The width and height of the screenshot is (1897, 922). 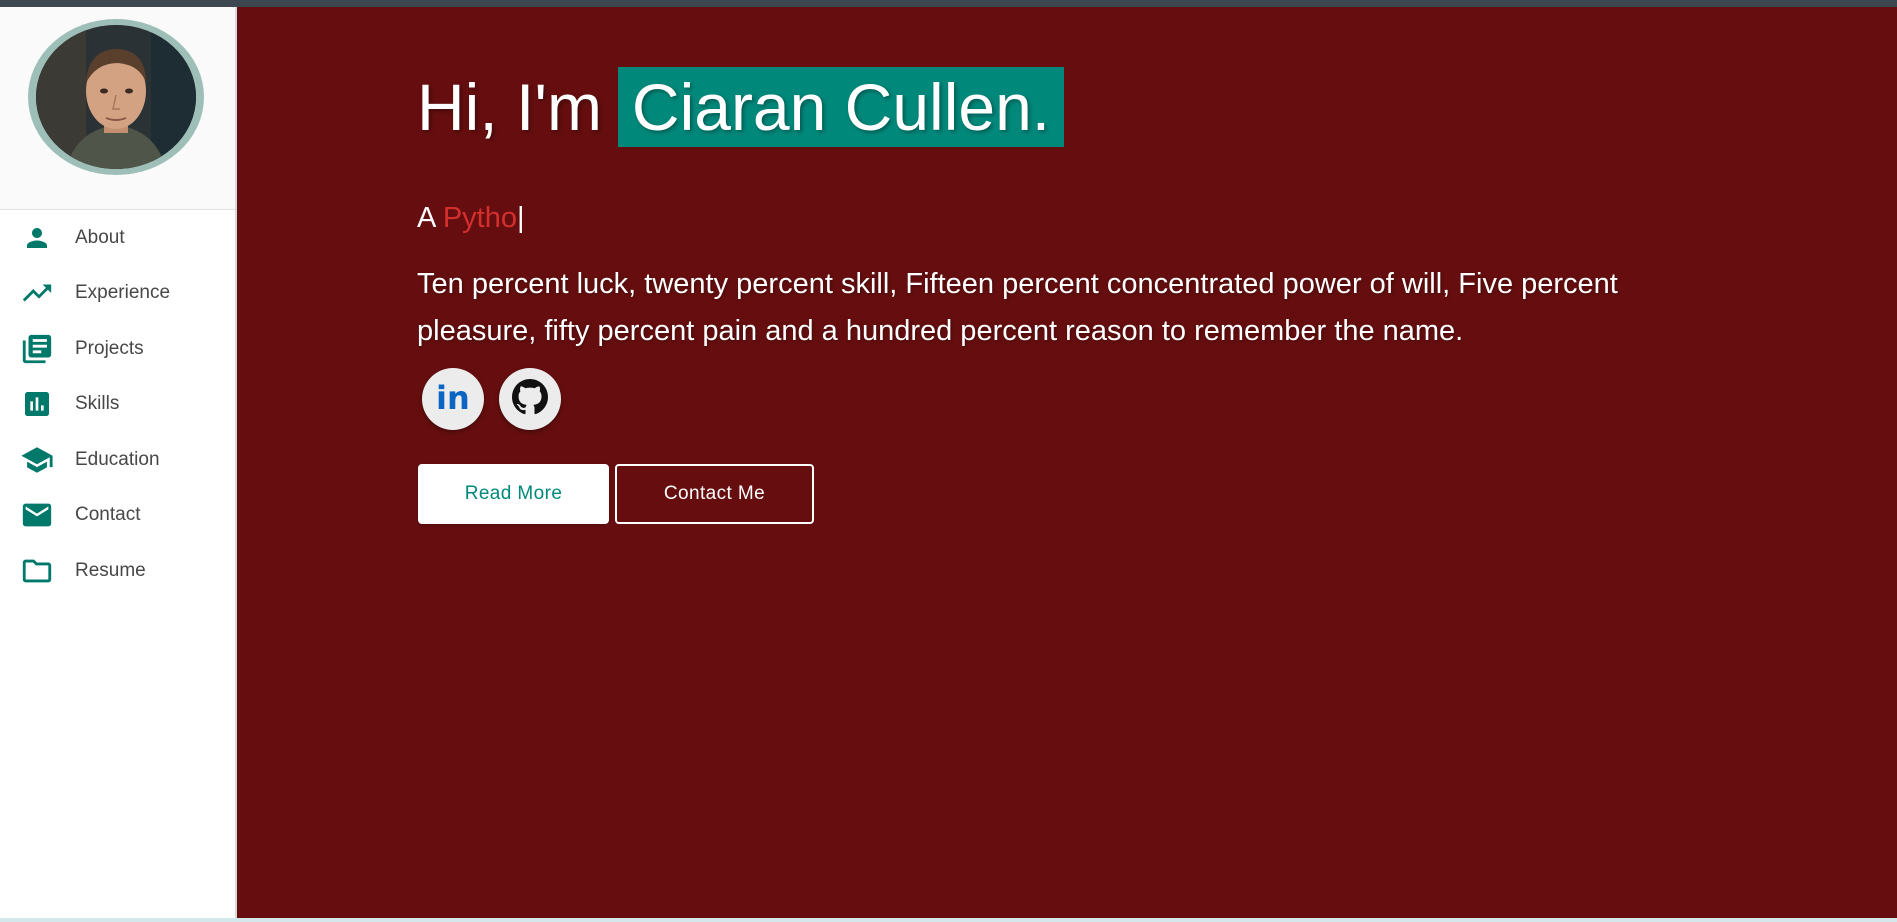 What do you see at coordinates (110, 570) in the screenshot?
I see `sidebar-item-label: Resume` at bounding box center [110, 570].